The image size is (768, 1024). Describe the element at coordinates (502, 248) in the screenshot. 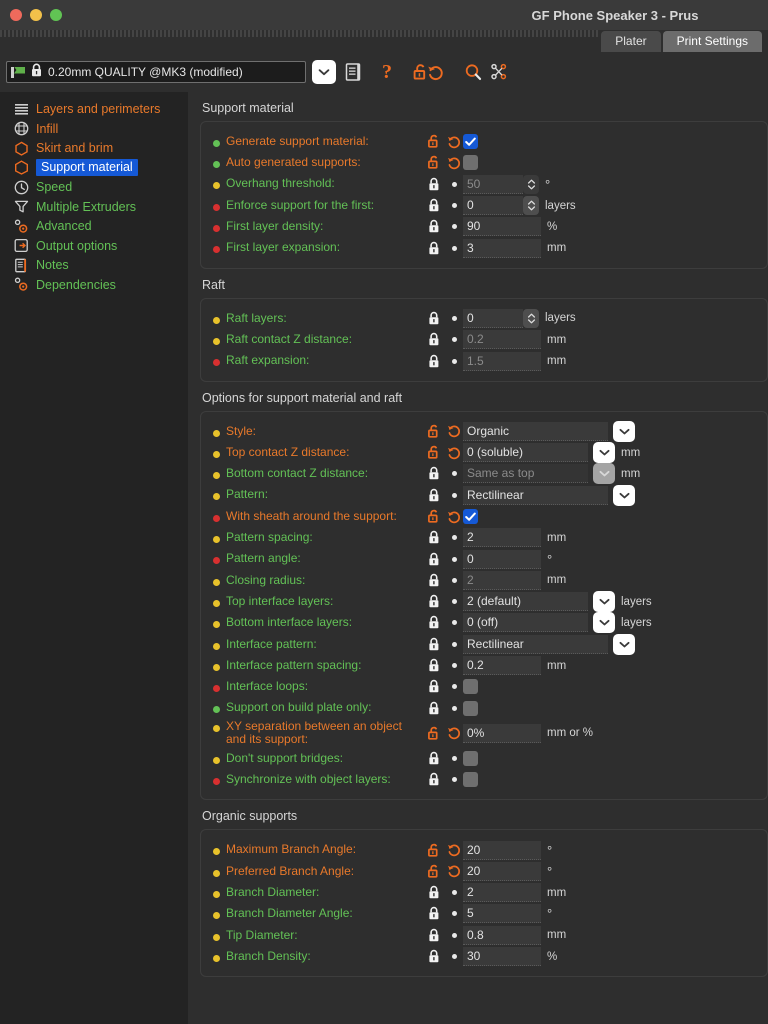

I see `setting-text-input: 3` at that location.